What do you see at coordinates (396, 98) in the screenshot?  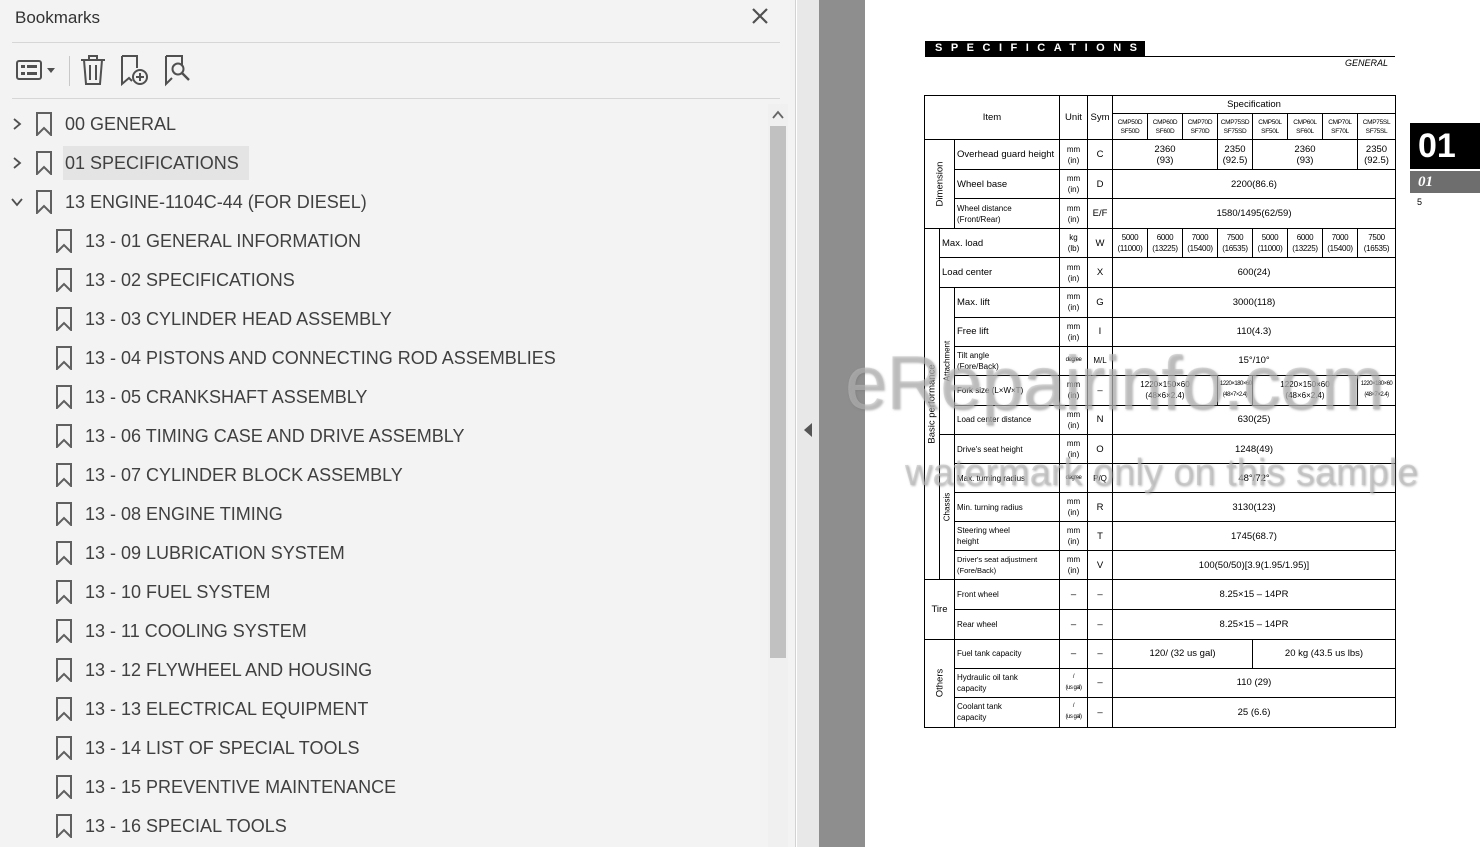 I see `toolbar-divider` at bounding box center [396, 98].